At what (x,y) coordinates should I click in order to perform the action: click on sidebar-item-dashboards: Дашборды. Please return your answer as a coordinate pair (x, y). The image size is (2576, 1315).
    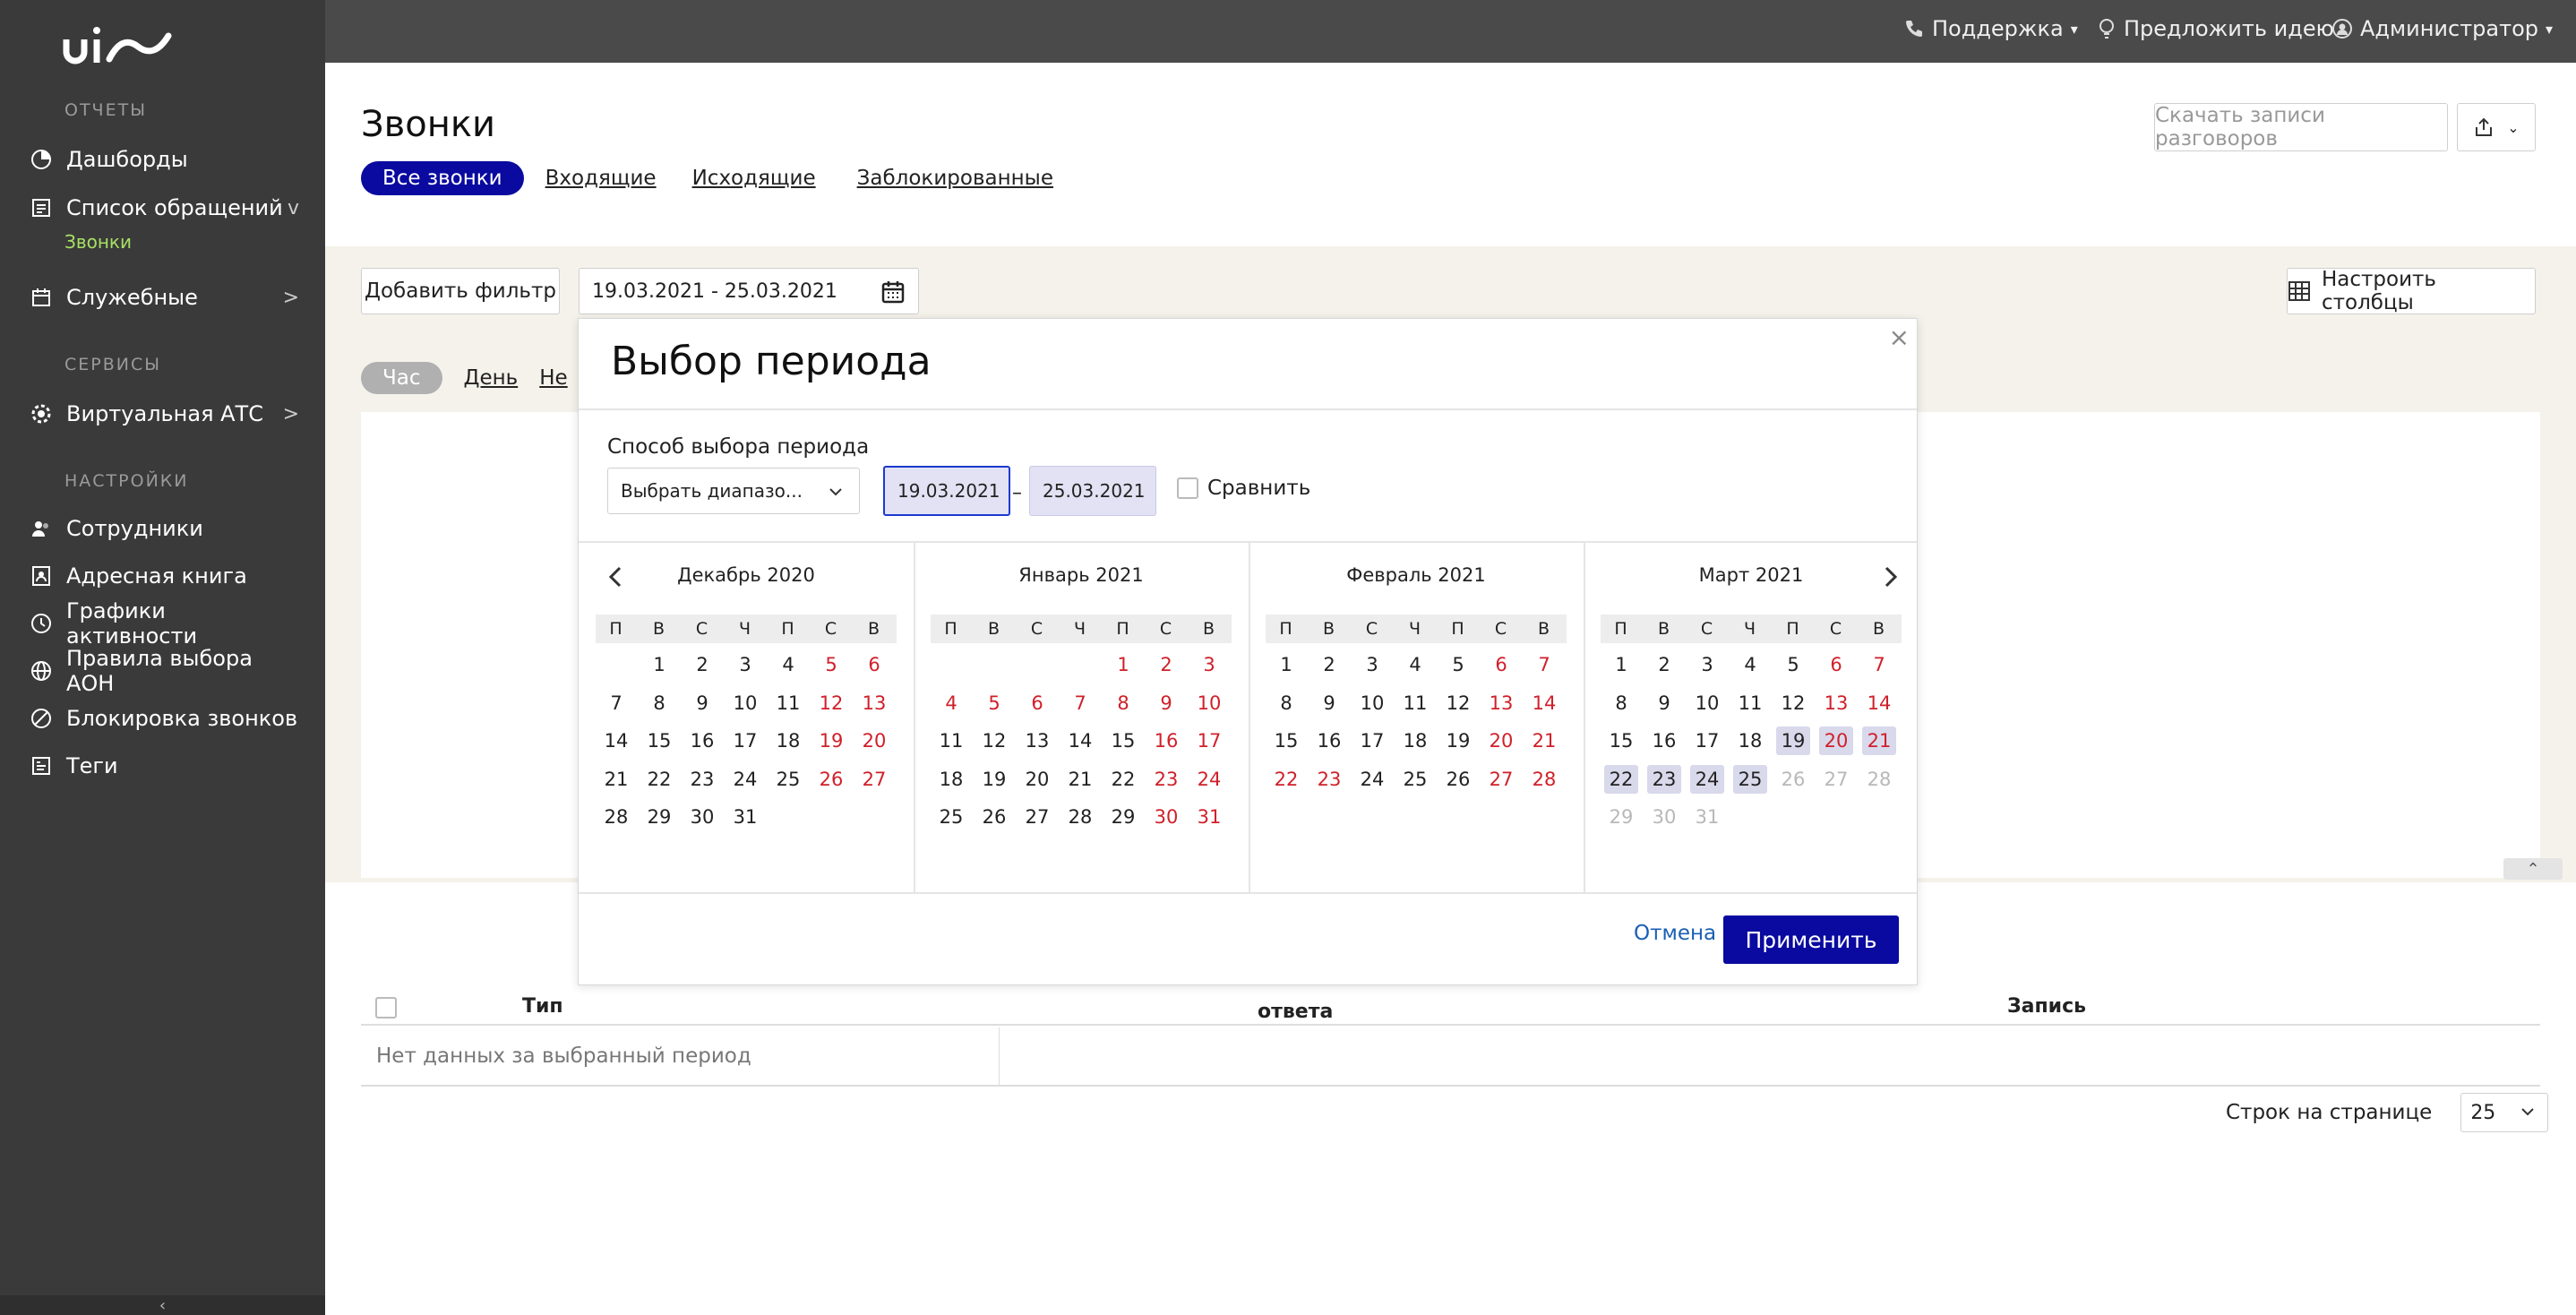
    Looking at the image, I should click on (164, 159).